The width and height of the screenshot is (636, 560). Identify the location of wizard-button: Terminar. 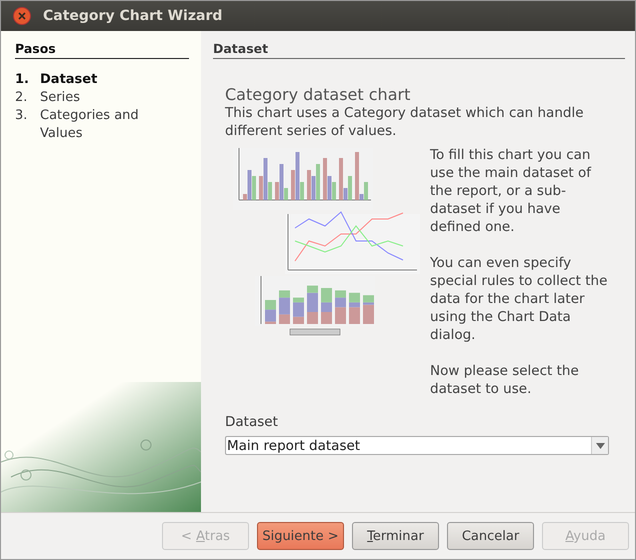
(395, 536).